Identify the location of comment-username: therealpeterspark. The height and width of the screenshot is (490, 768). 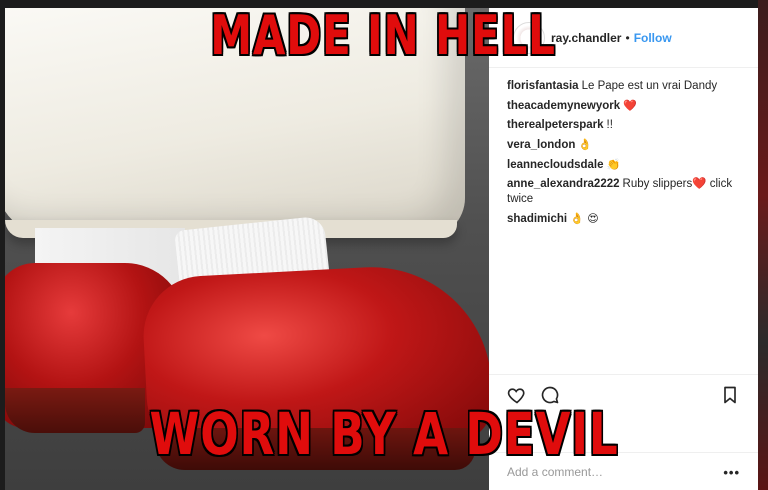
(555, 125).